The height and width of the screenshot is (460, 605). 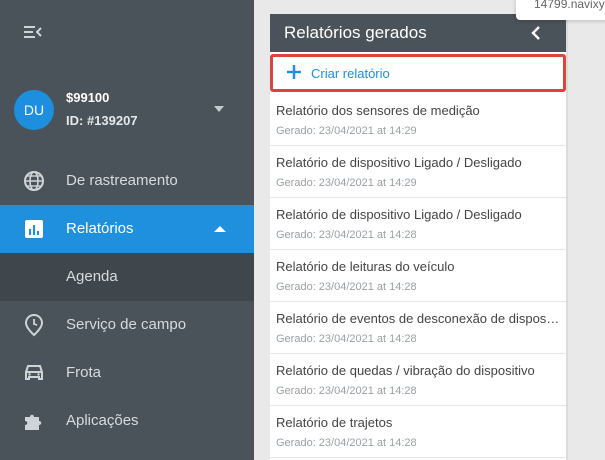 What do you see at coordinates (378, 110) in the screenshot?
I see `report-title: Relatório dos sensores de medição` at bounding box center [378, 110].